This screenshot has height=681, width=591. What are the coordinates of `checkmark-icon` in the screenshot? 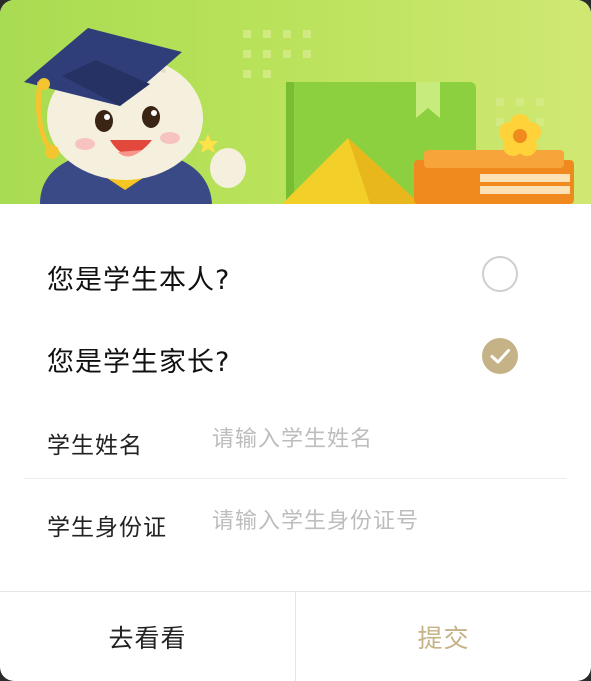 It's located at (500, 356).